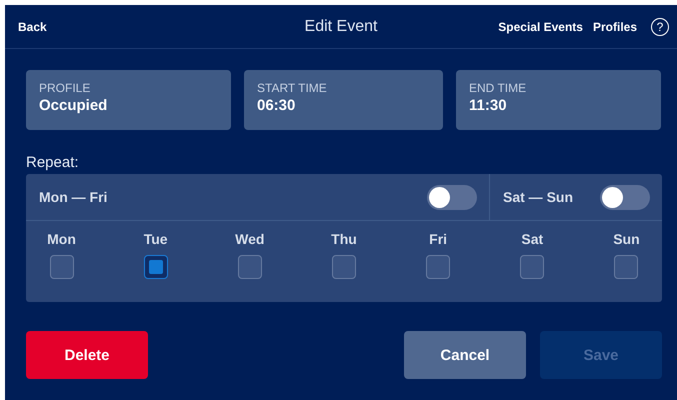 This screenshot has height=400, width=677. I want to click on field-label: PROFILE, so click(64, 88).